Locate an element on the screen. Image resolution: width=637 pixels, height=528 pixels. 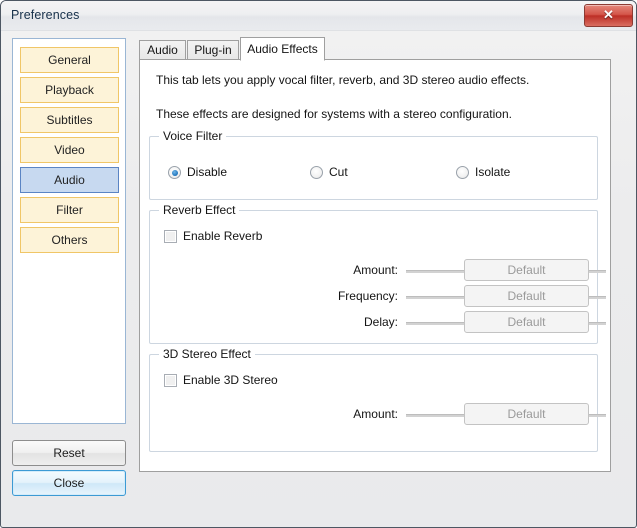
x-close-icon: ✕ is located at coordinates (608, 14).